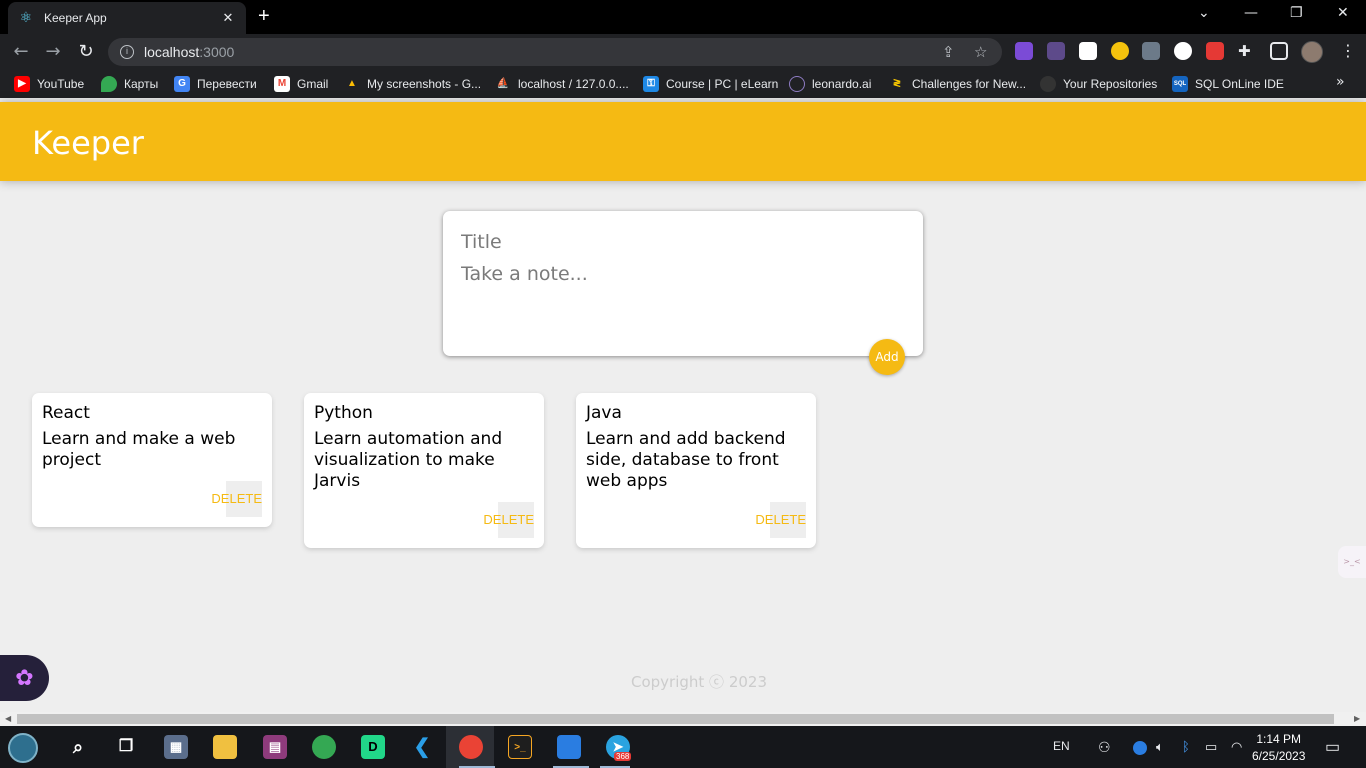 This screenshot has width=1366, height=768. What do you see at coordinates (1104, 747) in the screenshot?
I see `people-icon: ⚇` at bounding box center [1104, 747].